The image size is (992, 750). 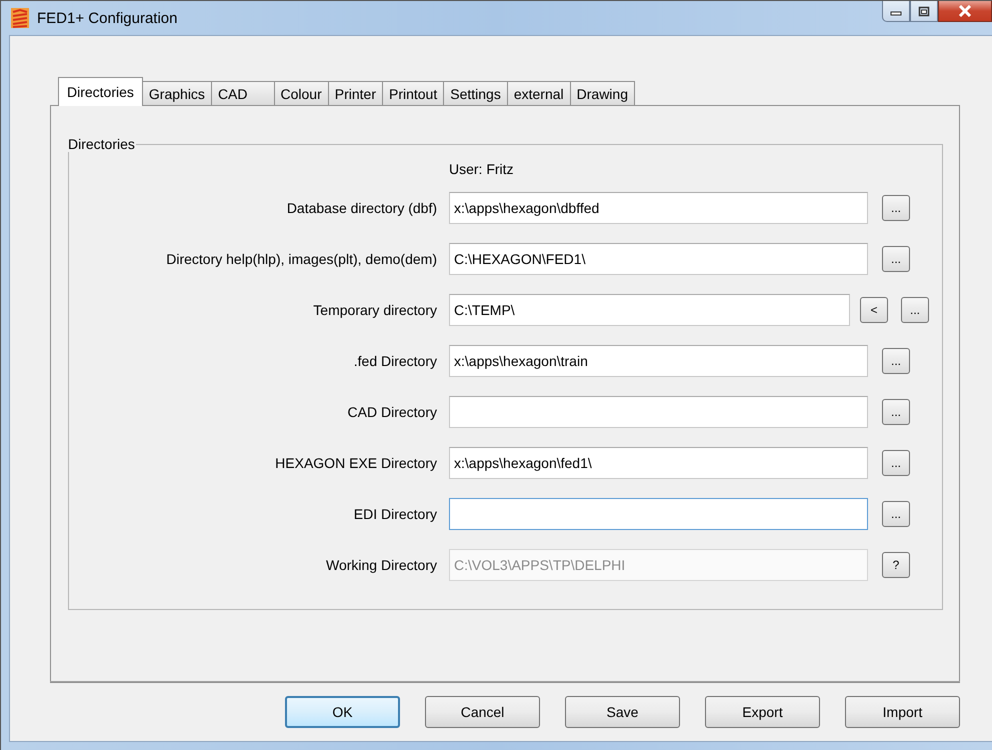 I want to click on app-icon, so click(x=20, y=18).